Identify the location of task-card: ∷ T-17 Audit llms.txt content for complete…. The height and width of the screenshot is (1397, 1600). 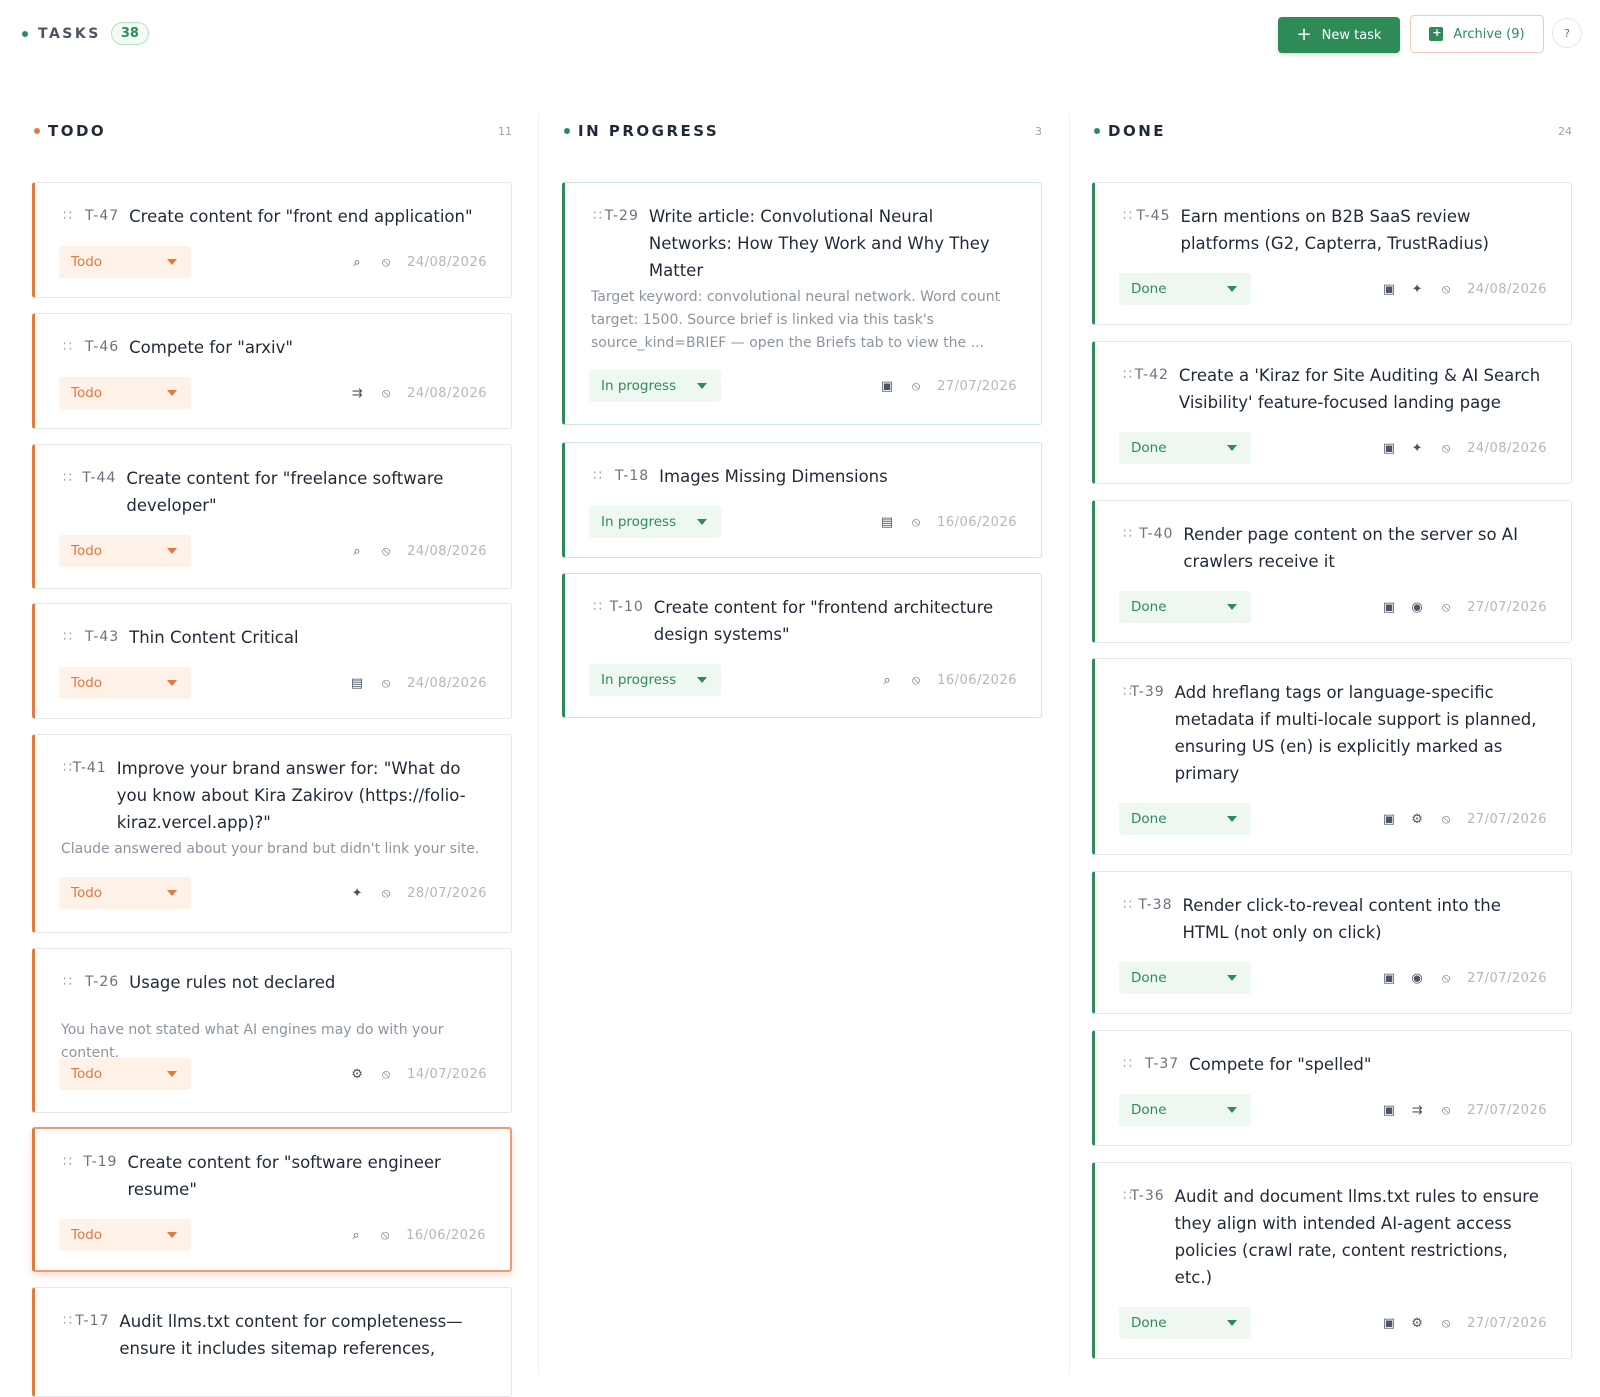
(272, 1342).